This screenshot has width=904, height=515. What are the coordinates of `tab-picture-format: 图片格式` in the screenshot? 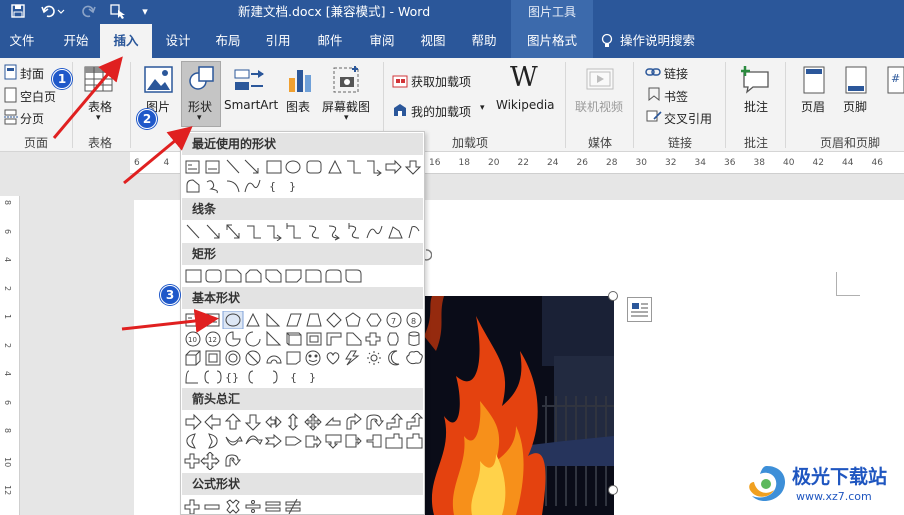 It's located at (552, 41).